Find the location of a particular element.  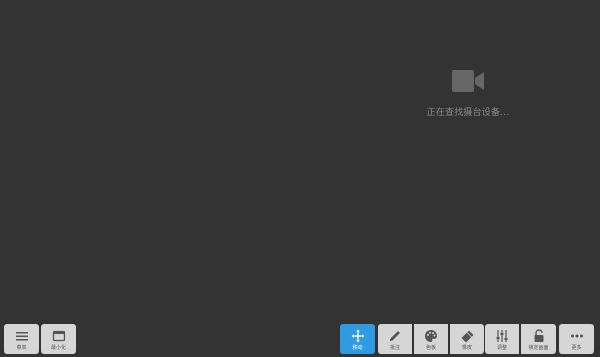

annotate-button: 批注 is located at coordinates (395, 339).